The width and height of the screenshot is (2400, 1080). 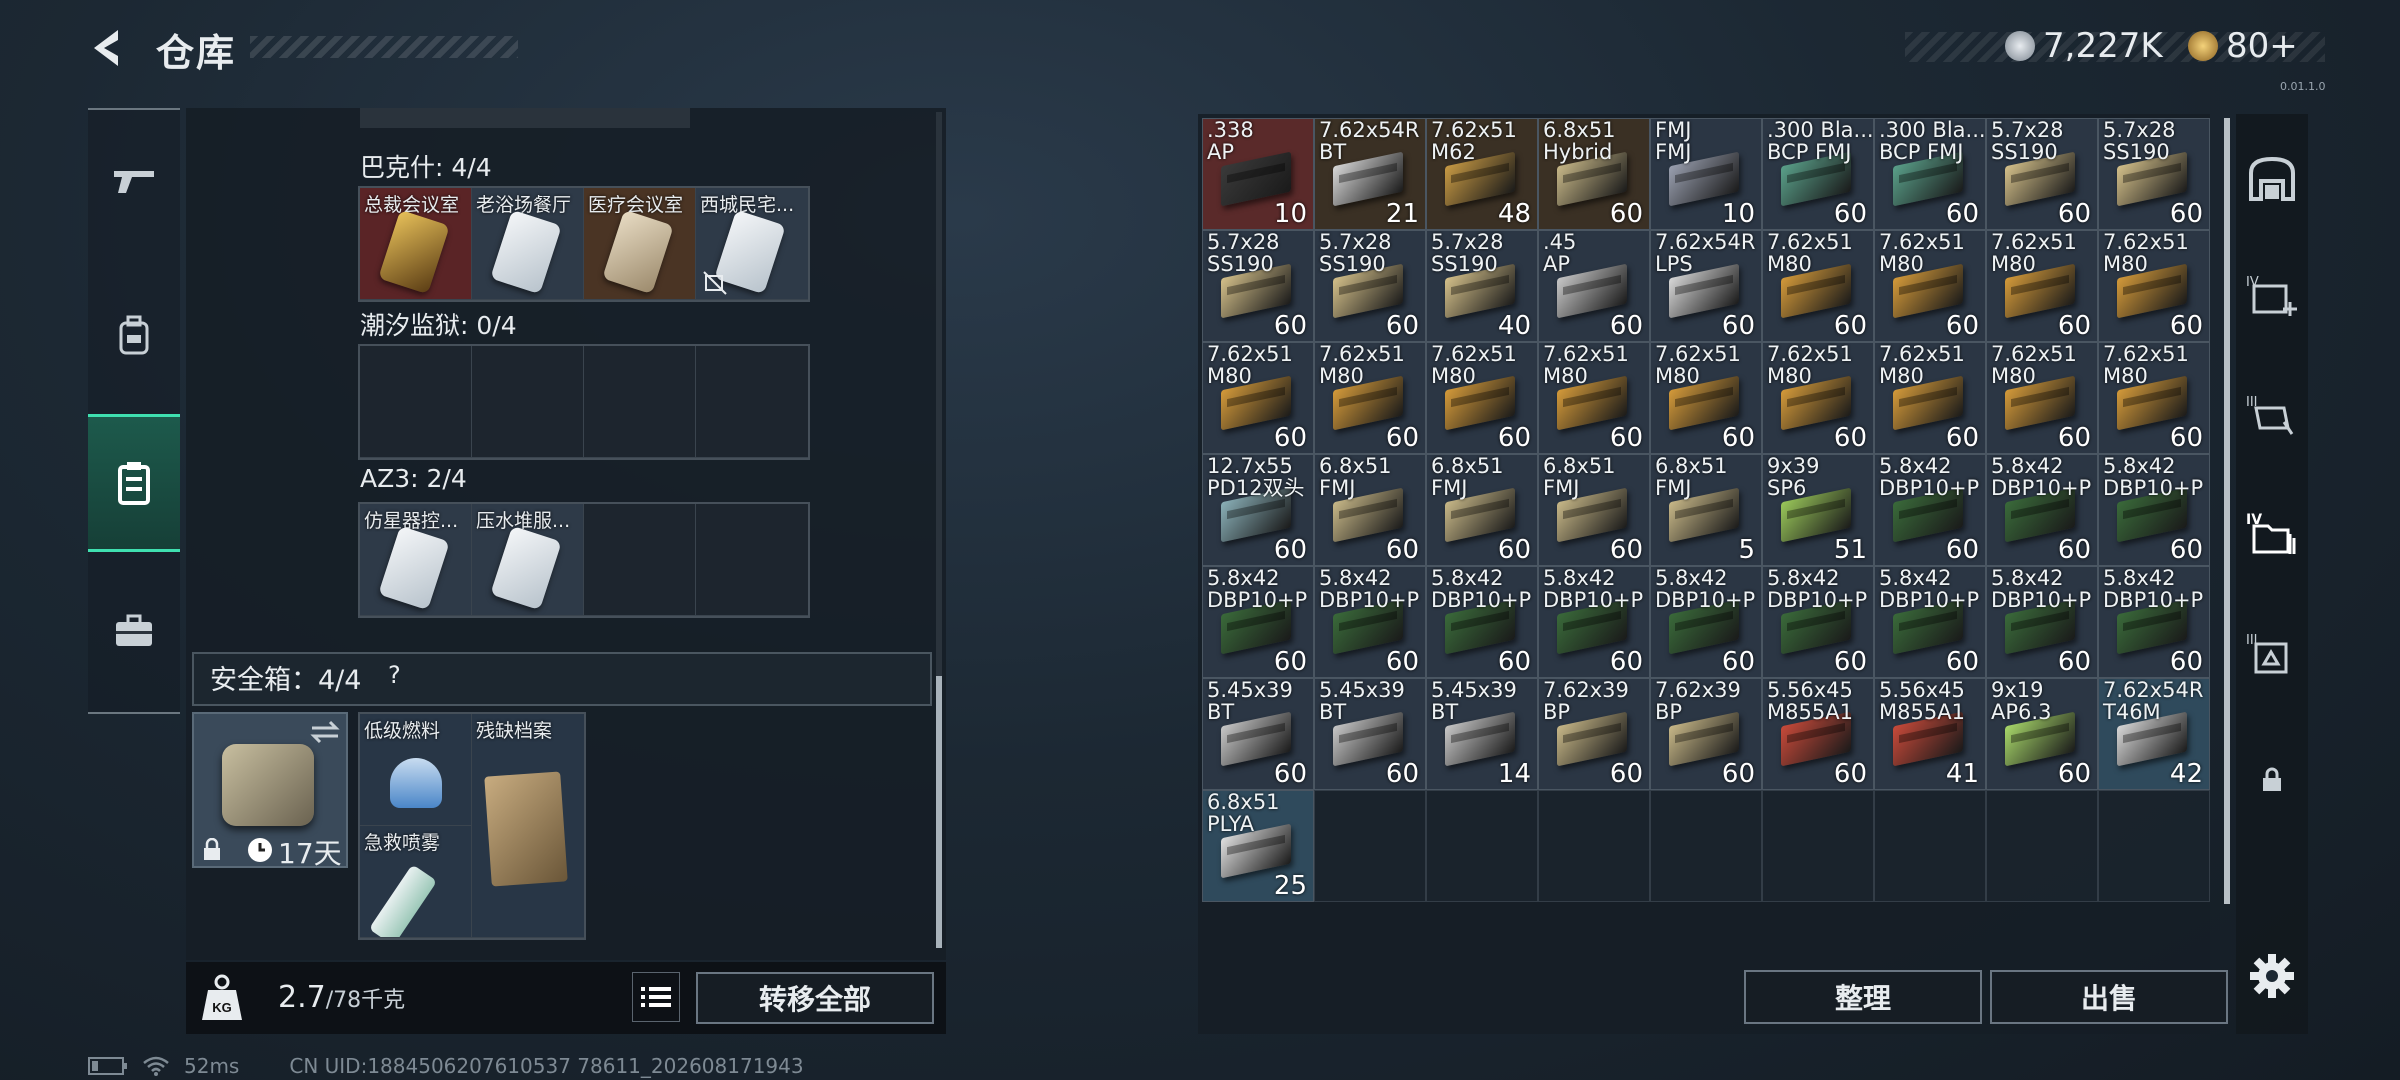 I want to click on inventory-item: .45 AP 60, so click(x=1594, y=286).